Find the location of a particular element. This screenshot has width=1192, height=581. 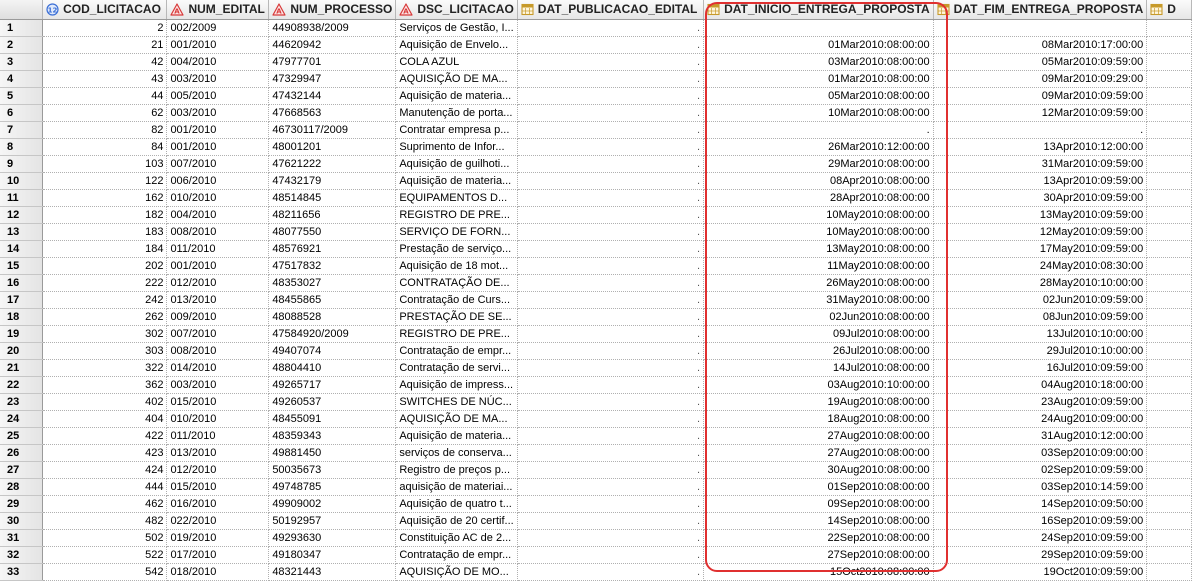

cell-cod-licitacao: 422 is located at coordinates (105, 436).